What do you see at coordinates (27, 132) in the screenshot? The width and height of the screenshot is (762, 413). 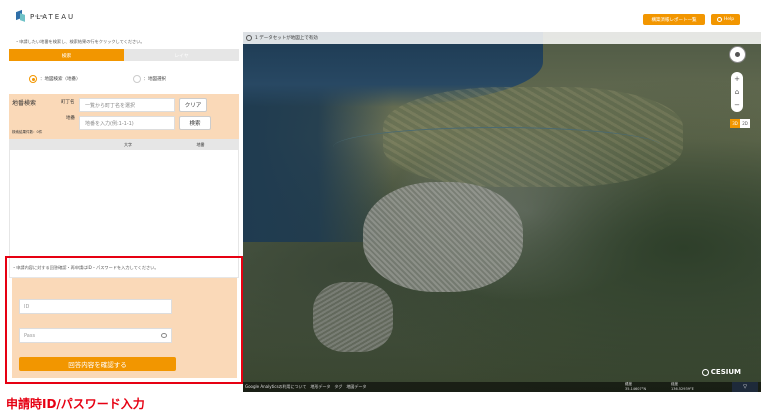 I see `result-count: 検索結果件数：0件` at bounding box center [27, 132].